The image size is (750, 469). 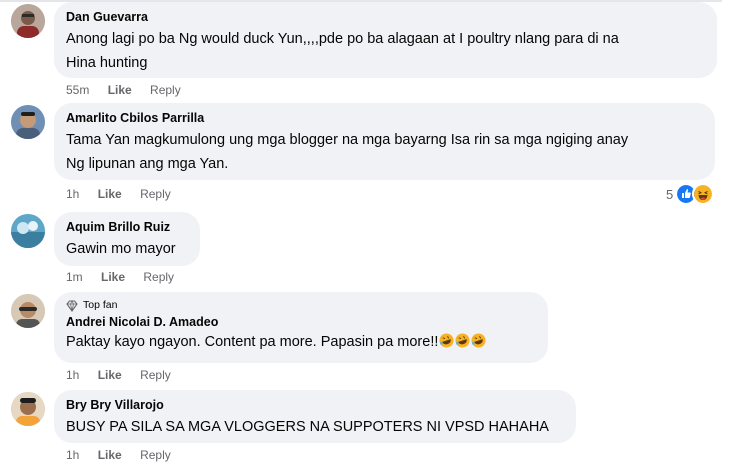 What do you see at coordinates (127, 239) in the screenshot?
I see `comment-bubble: Aquim Brillo Ruiz Gawin mo mayor` at bounding box center [127, 239].